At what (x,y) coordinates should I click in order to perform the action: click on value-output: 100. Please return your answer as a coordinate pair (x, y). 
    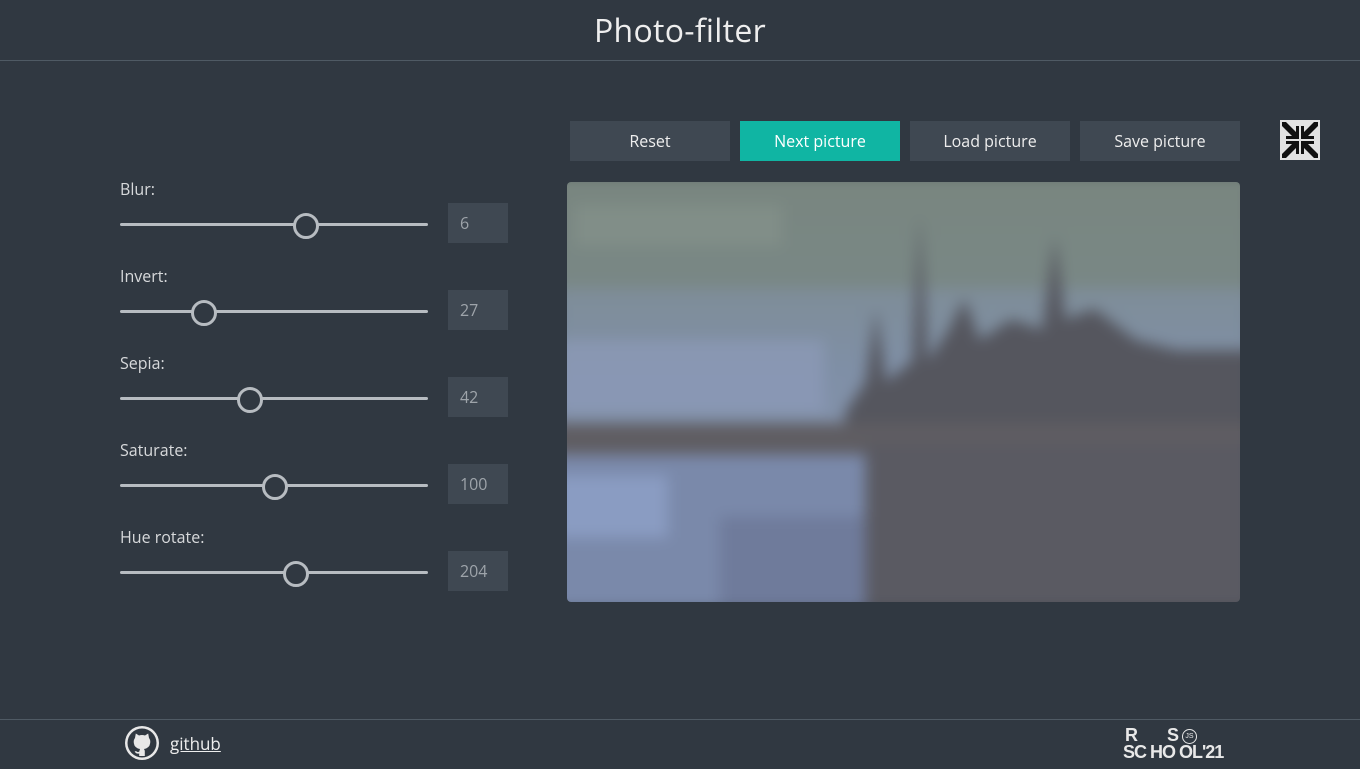
    Looking at the image, I should click on (478, 484).